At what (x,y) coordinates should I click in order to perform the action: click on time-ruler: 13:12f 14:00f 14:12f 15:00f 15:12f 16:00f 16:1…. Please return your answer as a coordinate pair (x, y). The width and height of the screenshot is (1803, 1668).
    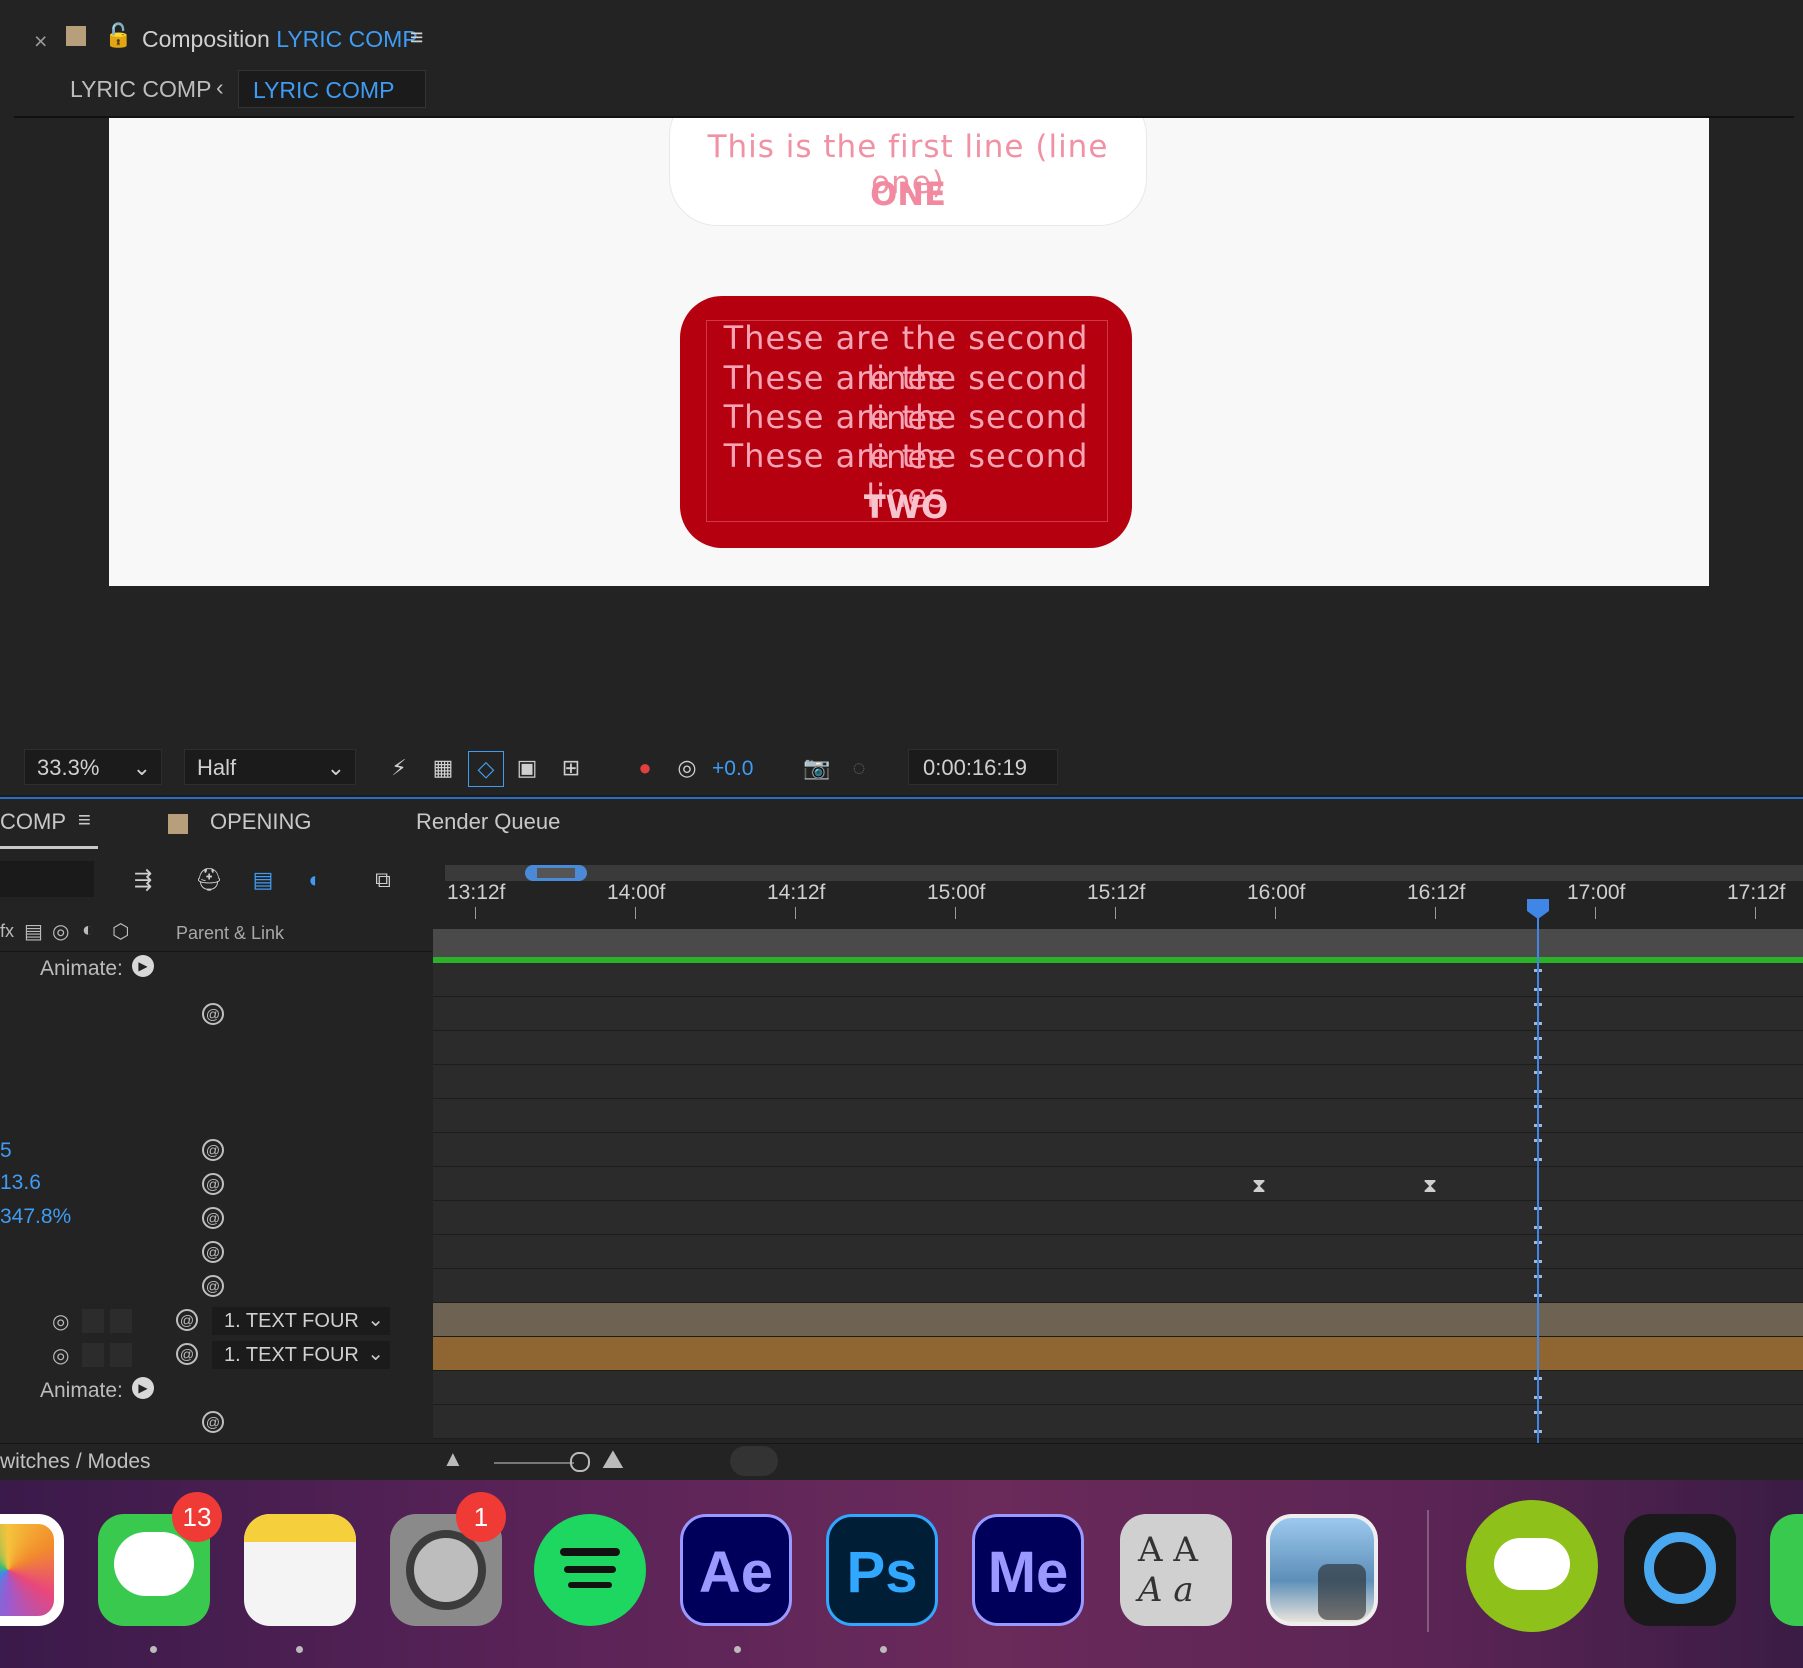
    Looking at the image, I should click on (1118, 889).